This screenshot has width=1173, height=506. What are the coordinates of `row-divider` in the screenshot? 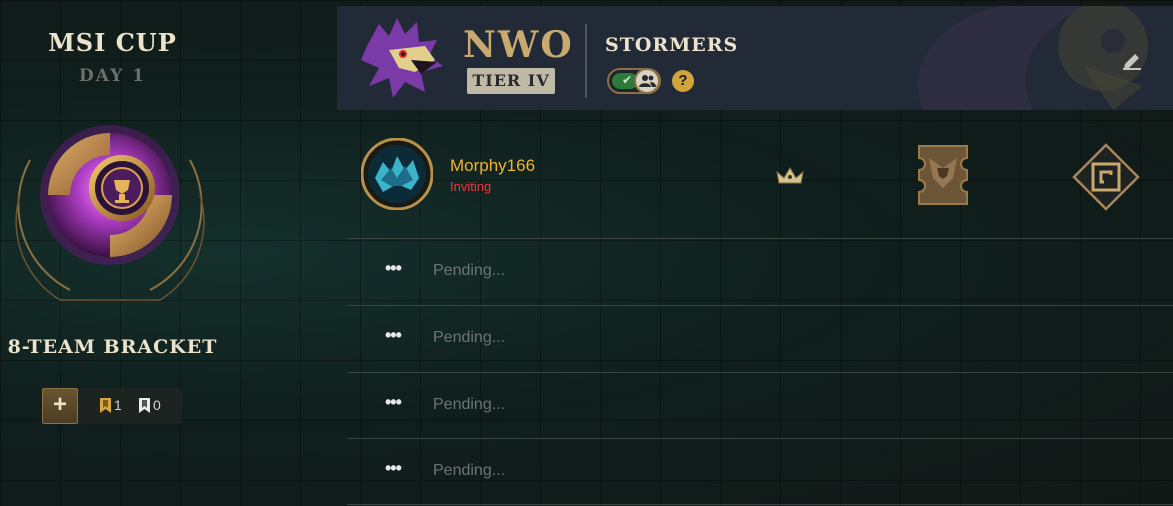 It's located at (760, 504).